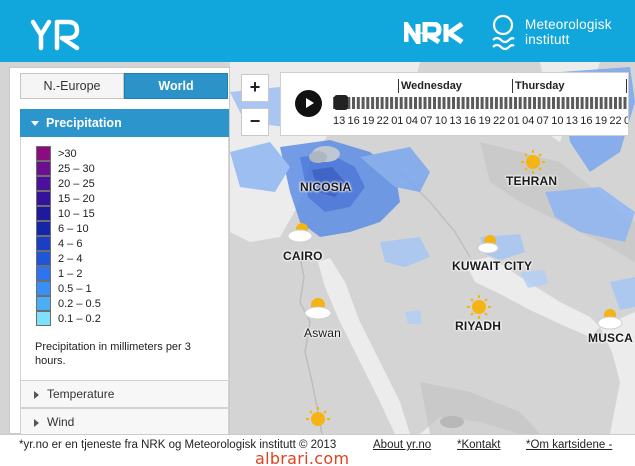 This screenshot has height=466, width=635. I want to click on city-label-cairo: CAIRO, so click(303, 256).